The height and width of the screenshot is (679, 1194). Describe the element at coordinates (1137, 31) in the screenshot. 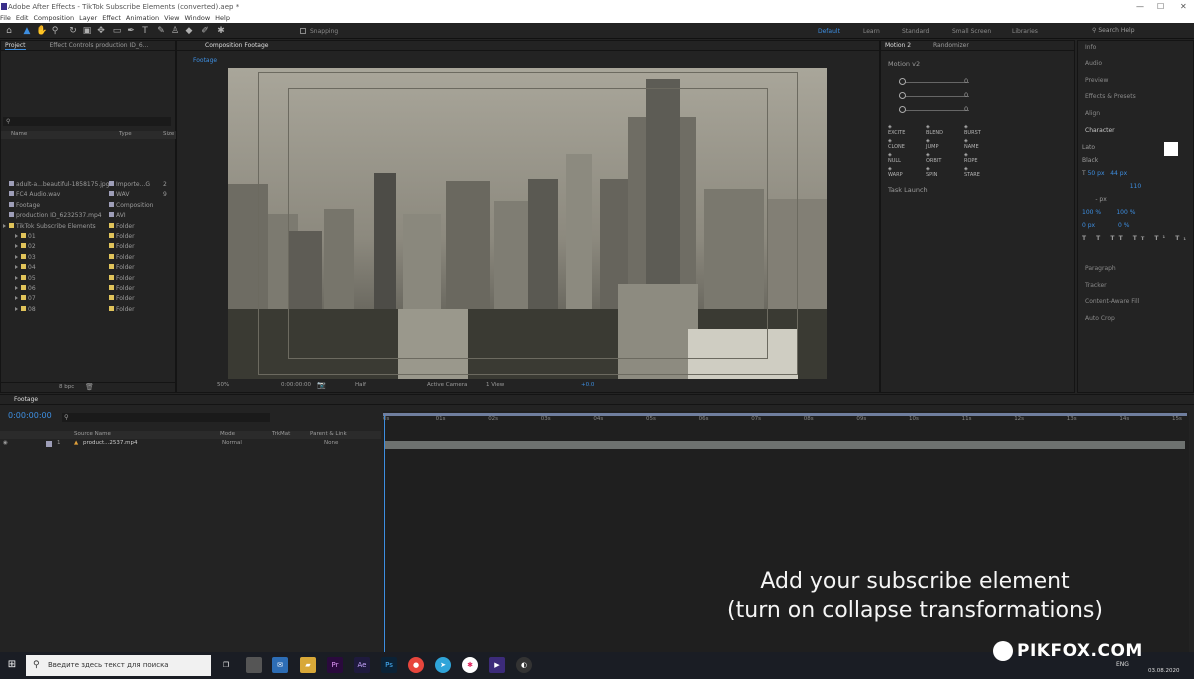

I see `search-help-field: ⚲ Search Help` at that location.